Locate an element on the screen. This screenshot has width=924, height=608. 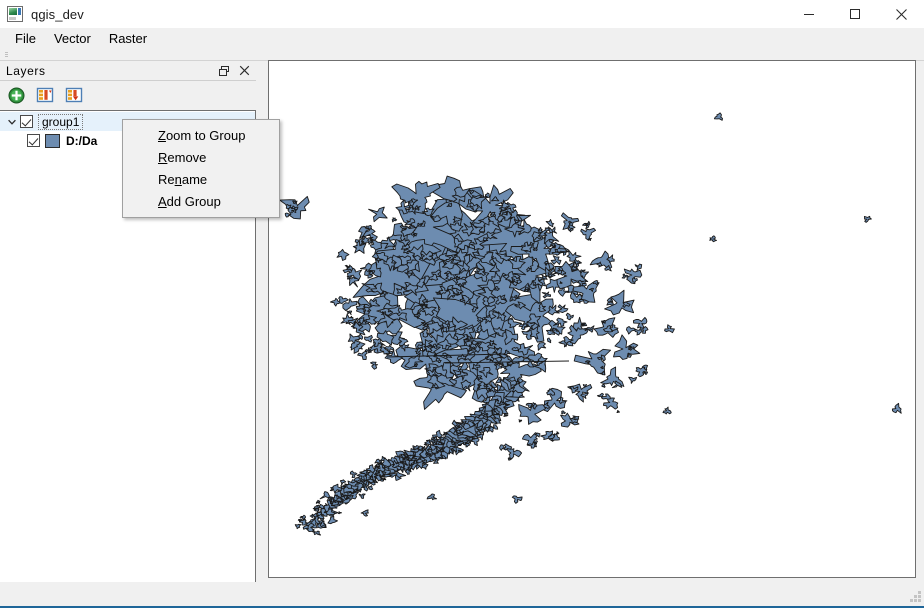
group-context-menu: Zoom to Group Remove Re n ame Add Group is located at coordinates (201, 168).